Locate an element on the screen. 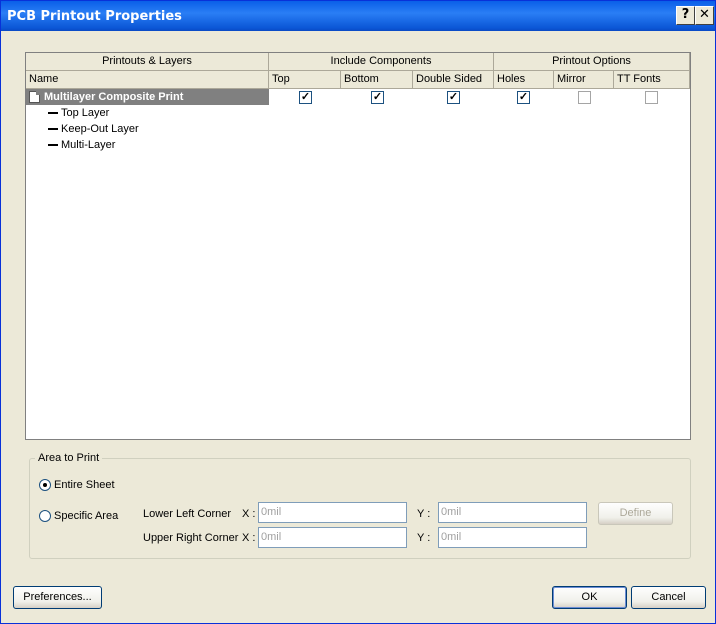 The image size is (716, 624). row-name-cell: Multi-Layer is located at coordinates (147, 145).